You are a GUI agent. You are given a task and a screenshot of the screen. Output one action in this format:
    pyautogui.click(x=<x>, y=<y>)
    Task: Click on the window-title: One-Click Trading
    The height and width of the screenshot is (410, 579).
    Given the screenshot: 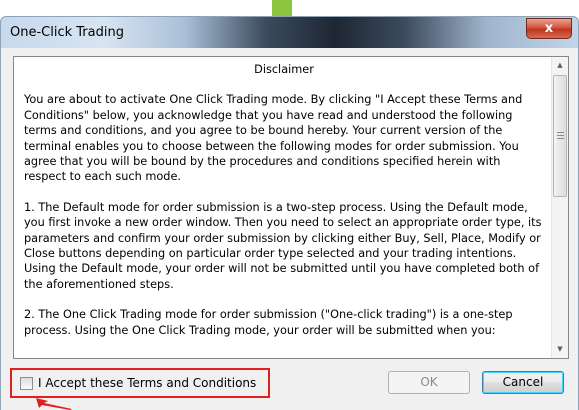 What is the action you would take?
    pyautogui.click(x=67, y=32)
    